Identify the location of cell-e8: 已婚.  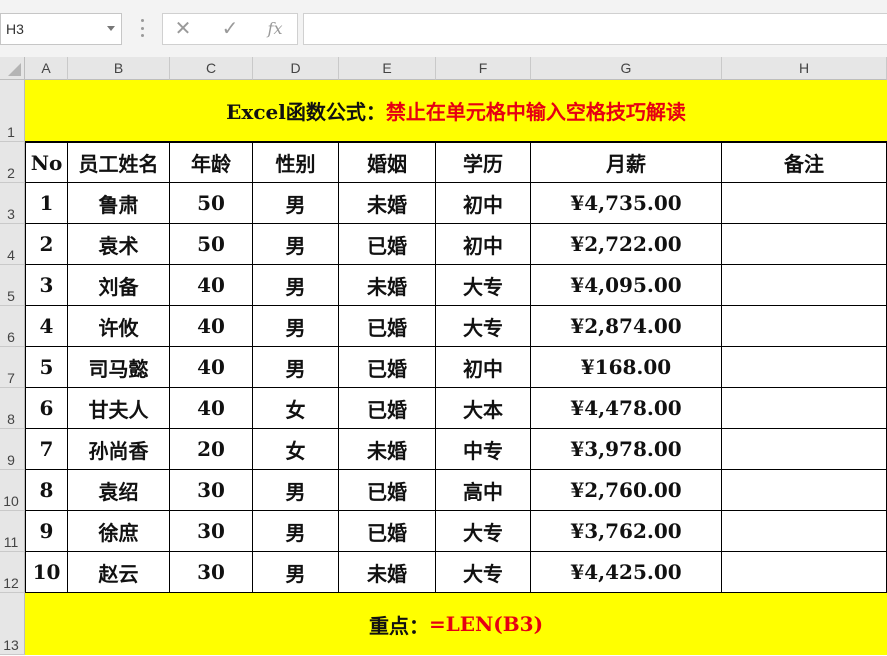
(387, 408).